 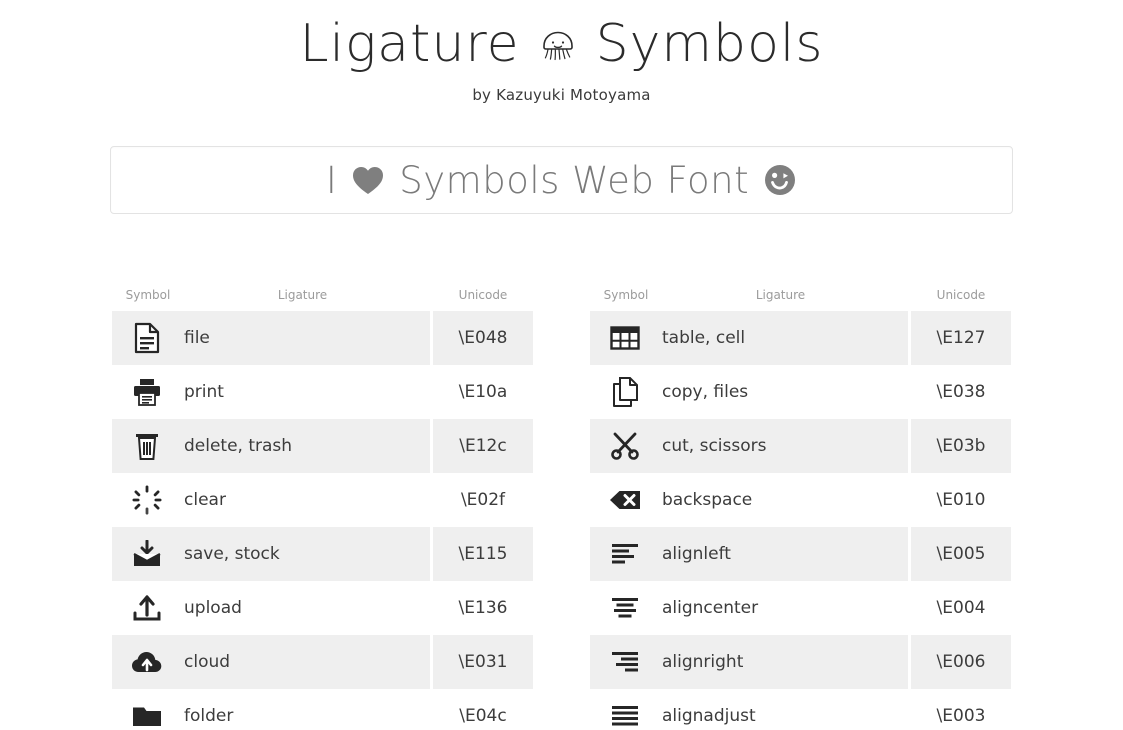 What do you see at coordinates (209, 716) in the screenshot?
I see `ligature-label: folder` at bounding box center [209, 716].